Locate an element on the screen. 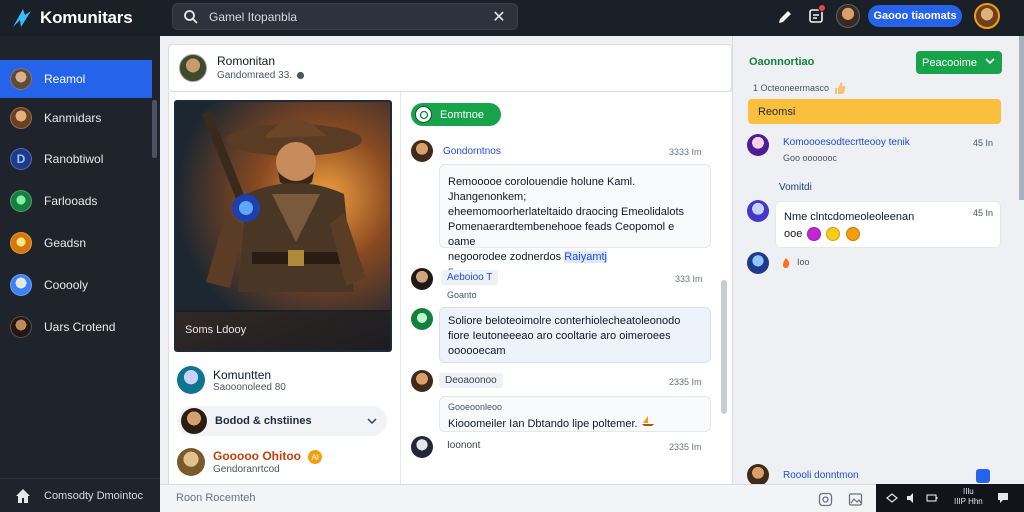 This screenshot has width=1024, height=512. profile-name: Komuntten is located at coordinates (242, 374).